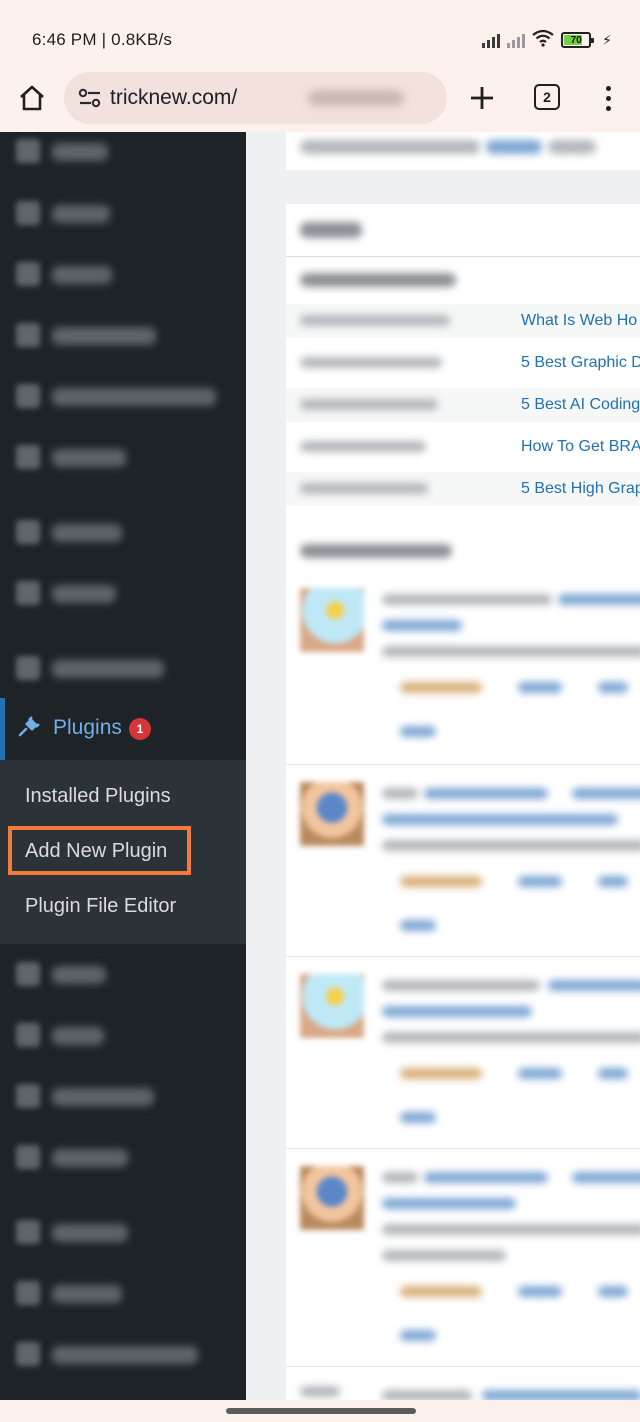 Image resolution: width=640 pixels, height=1422 pixels. I want to click on new-tab-button, so click(482, 98).